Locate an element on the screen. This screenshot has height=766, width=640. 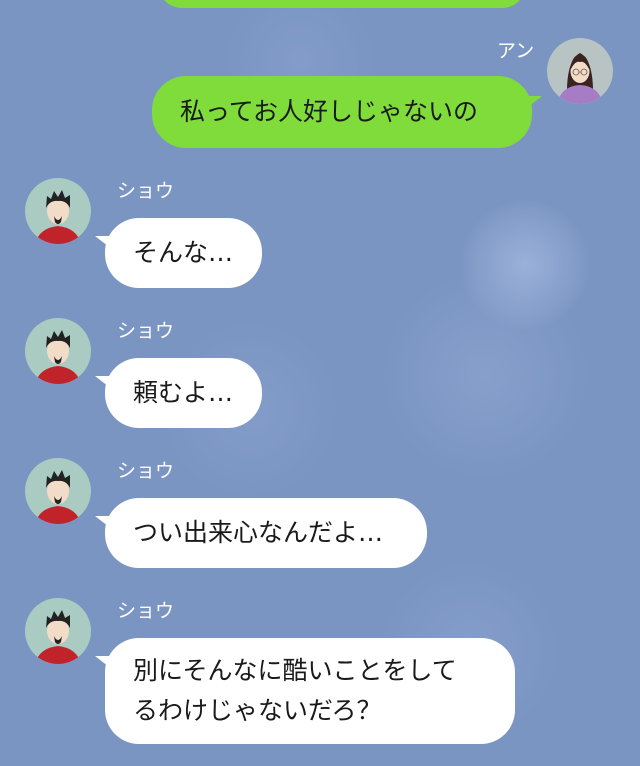
message-bubble-sent: 私ってお人好しじゃないの is located at coordinates (347, 112).